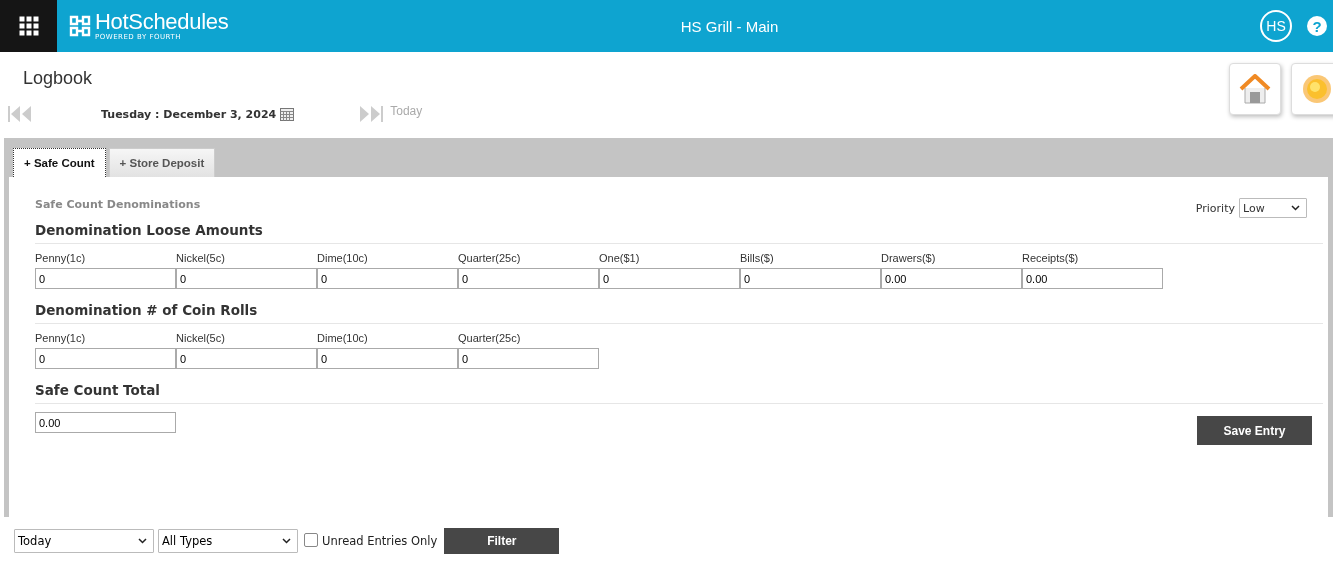  Describe the element at coordinates (1051, 259) in the screenshot. I see `field-label: Receipts($)` at that location.